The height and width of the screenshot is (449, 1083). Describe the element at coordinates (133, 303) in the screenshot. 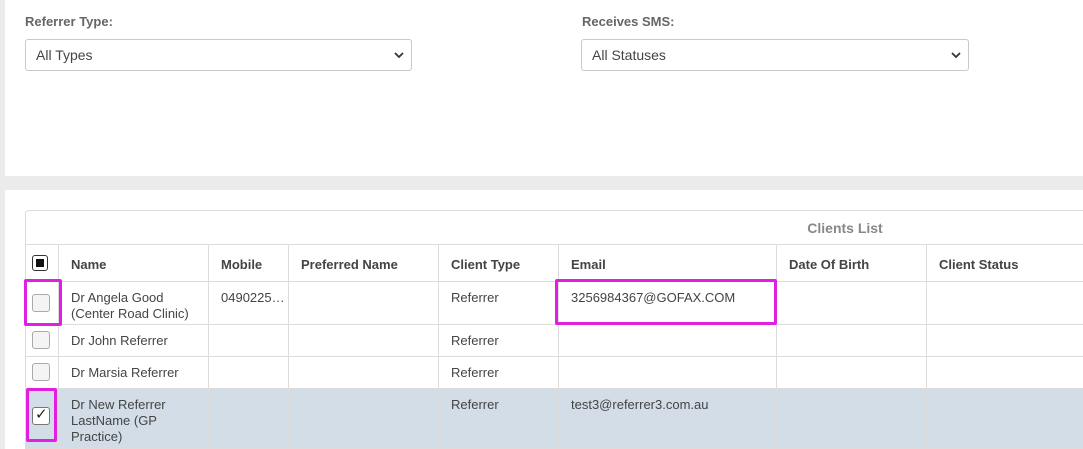

I see `cell-name: Dr Angela Good (Center Road Clinic)` at that location.